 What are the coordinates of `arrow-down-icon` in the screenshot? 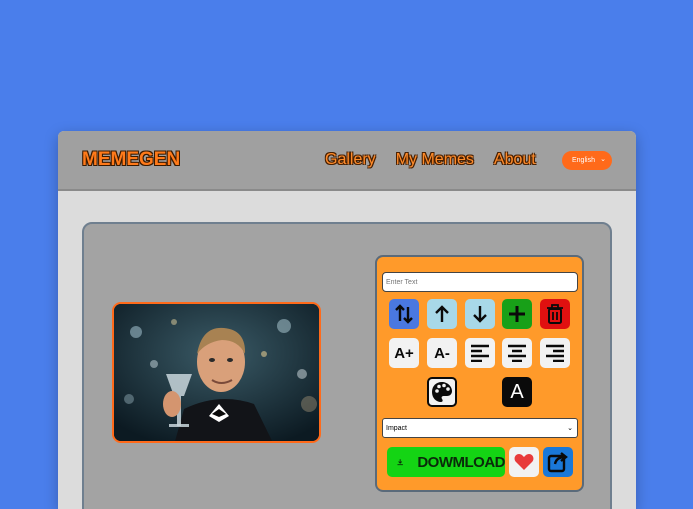 It's located at (480, 314).